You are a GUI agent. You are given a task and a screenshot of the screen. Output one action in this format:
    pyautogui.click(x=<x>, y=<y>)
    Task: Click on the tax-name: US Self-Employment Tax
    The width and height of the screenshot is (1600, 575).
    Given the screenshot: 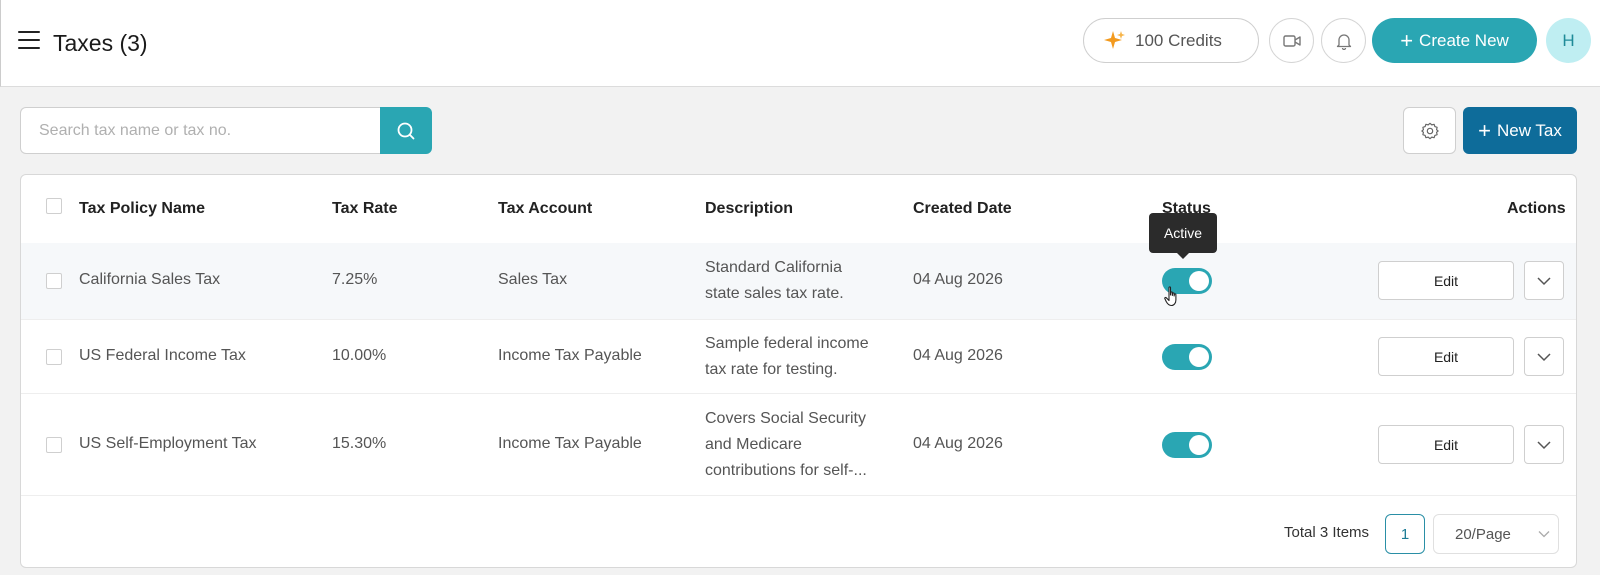 What is the action you would take?
    pyautogui.click(x=168, y=443)
    